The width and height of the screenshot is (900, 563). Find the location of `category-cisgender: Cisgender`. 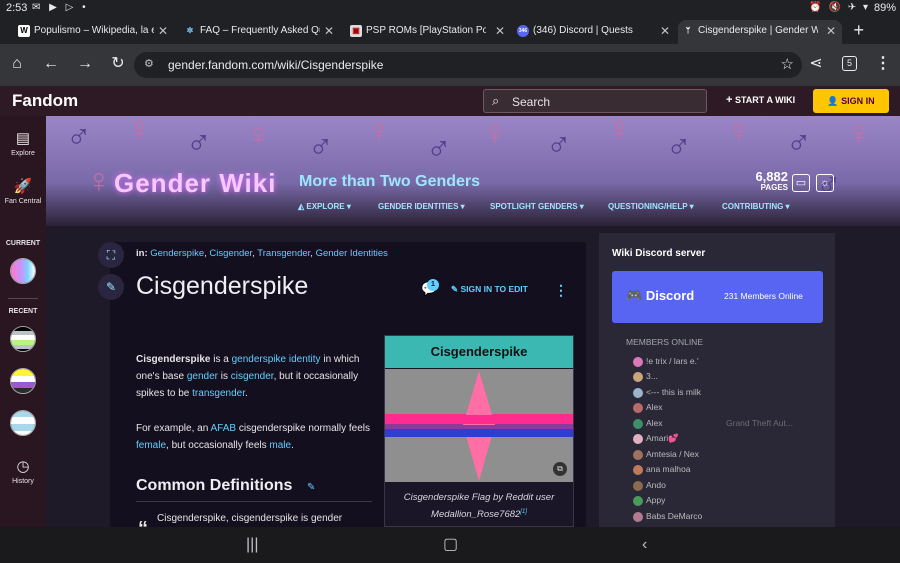

category-cisgender: Cisgender is located at coordinates (230, 253).